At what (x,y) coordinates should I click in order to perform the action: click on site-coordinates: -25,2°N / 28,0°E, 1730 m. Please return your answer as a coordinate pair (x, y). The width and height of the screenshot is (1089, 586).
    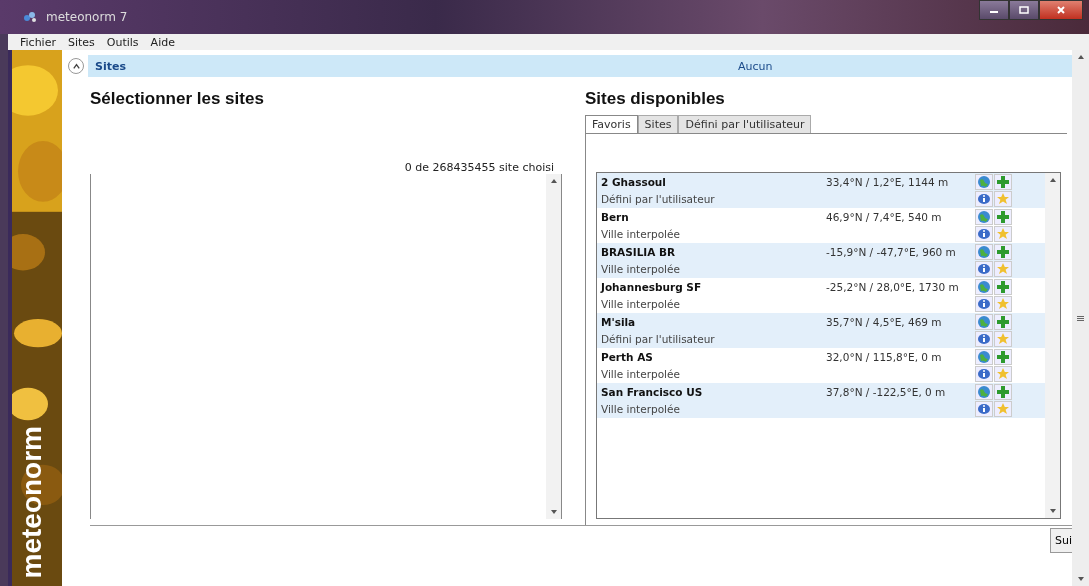
    Looking at the image, I should click on (892, 287).